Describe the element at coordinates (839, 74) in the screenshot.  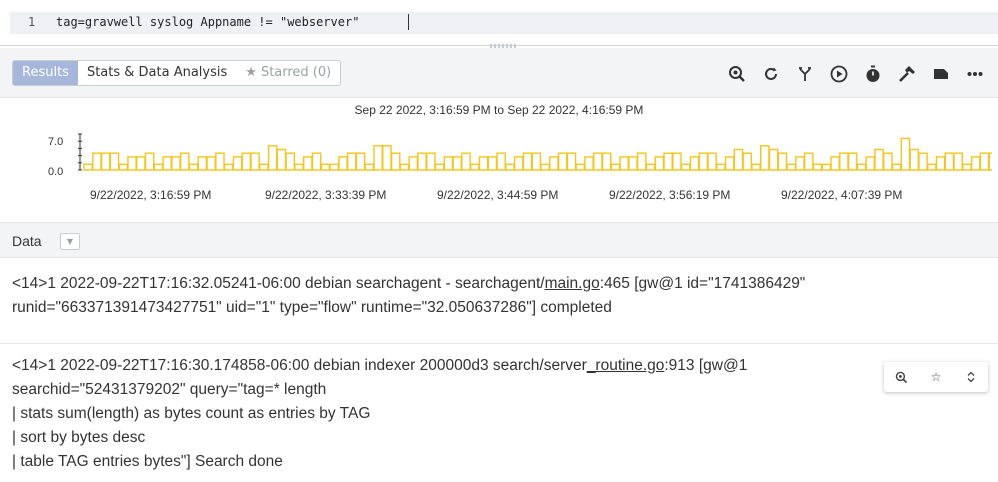
I see `play-icon` at that location.